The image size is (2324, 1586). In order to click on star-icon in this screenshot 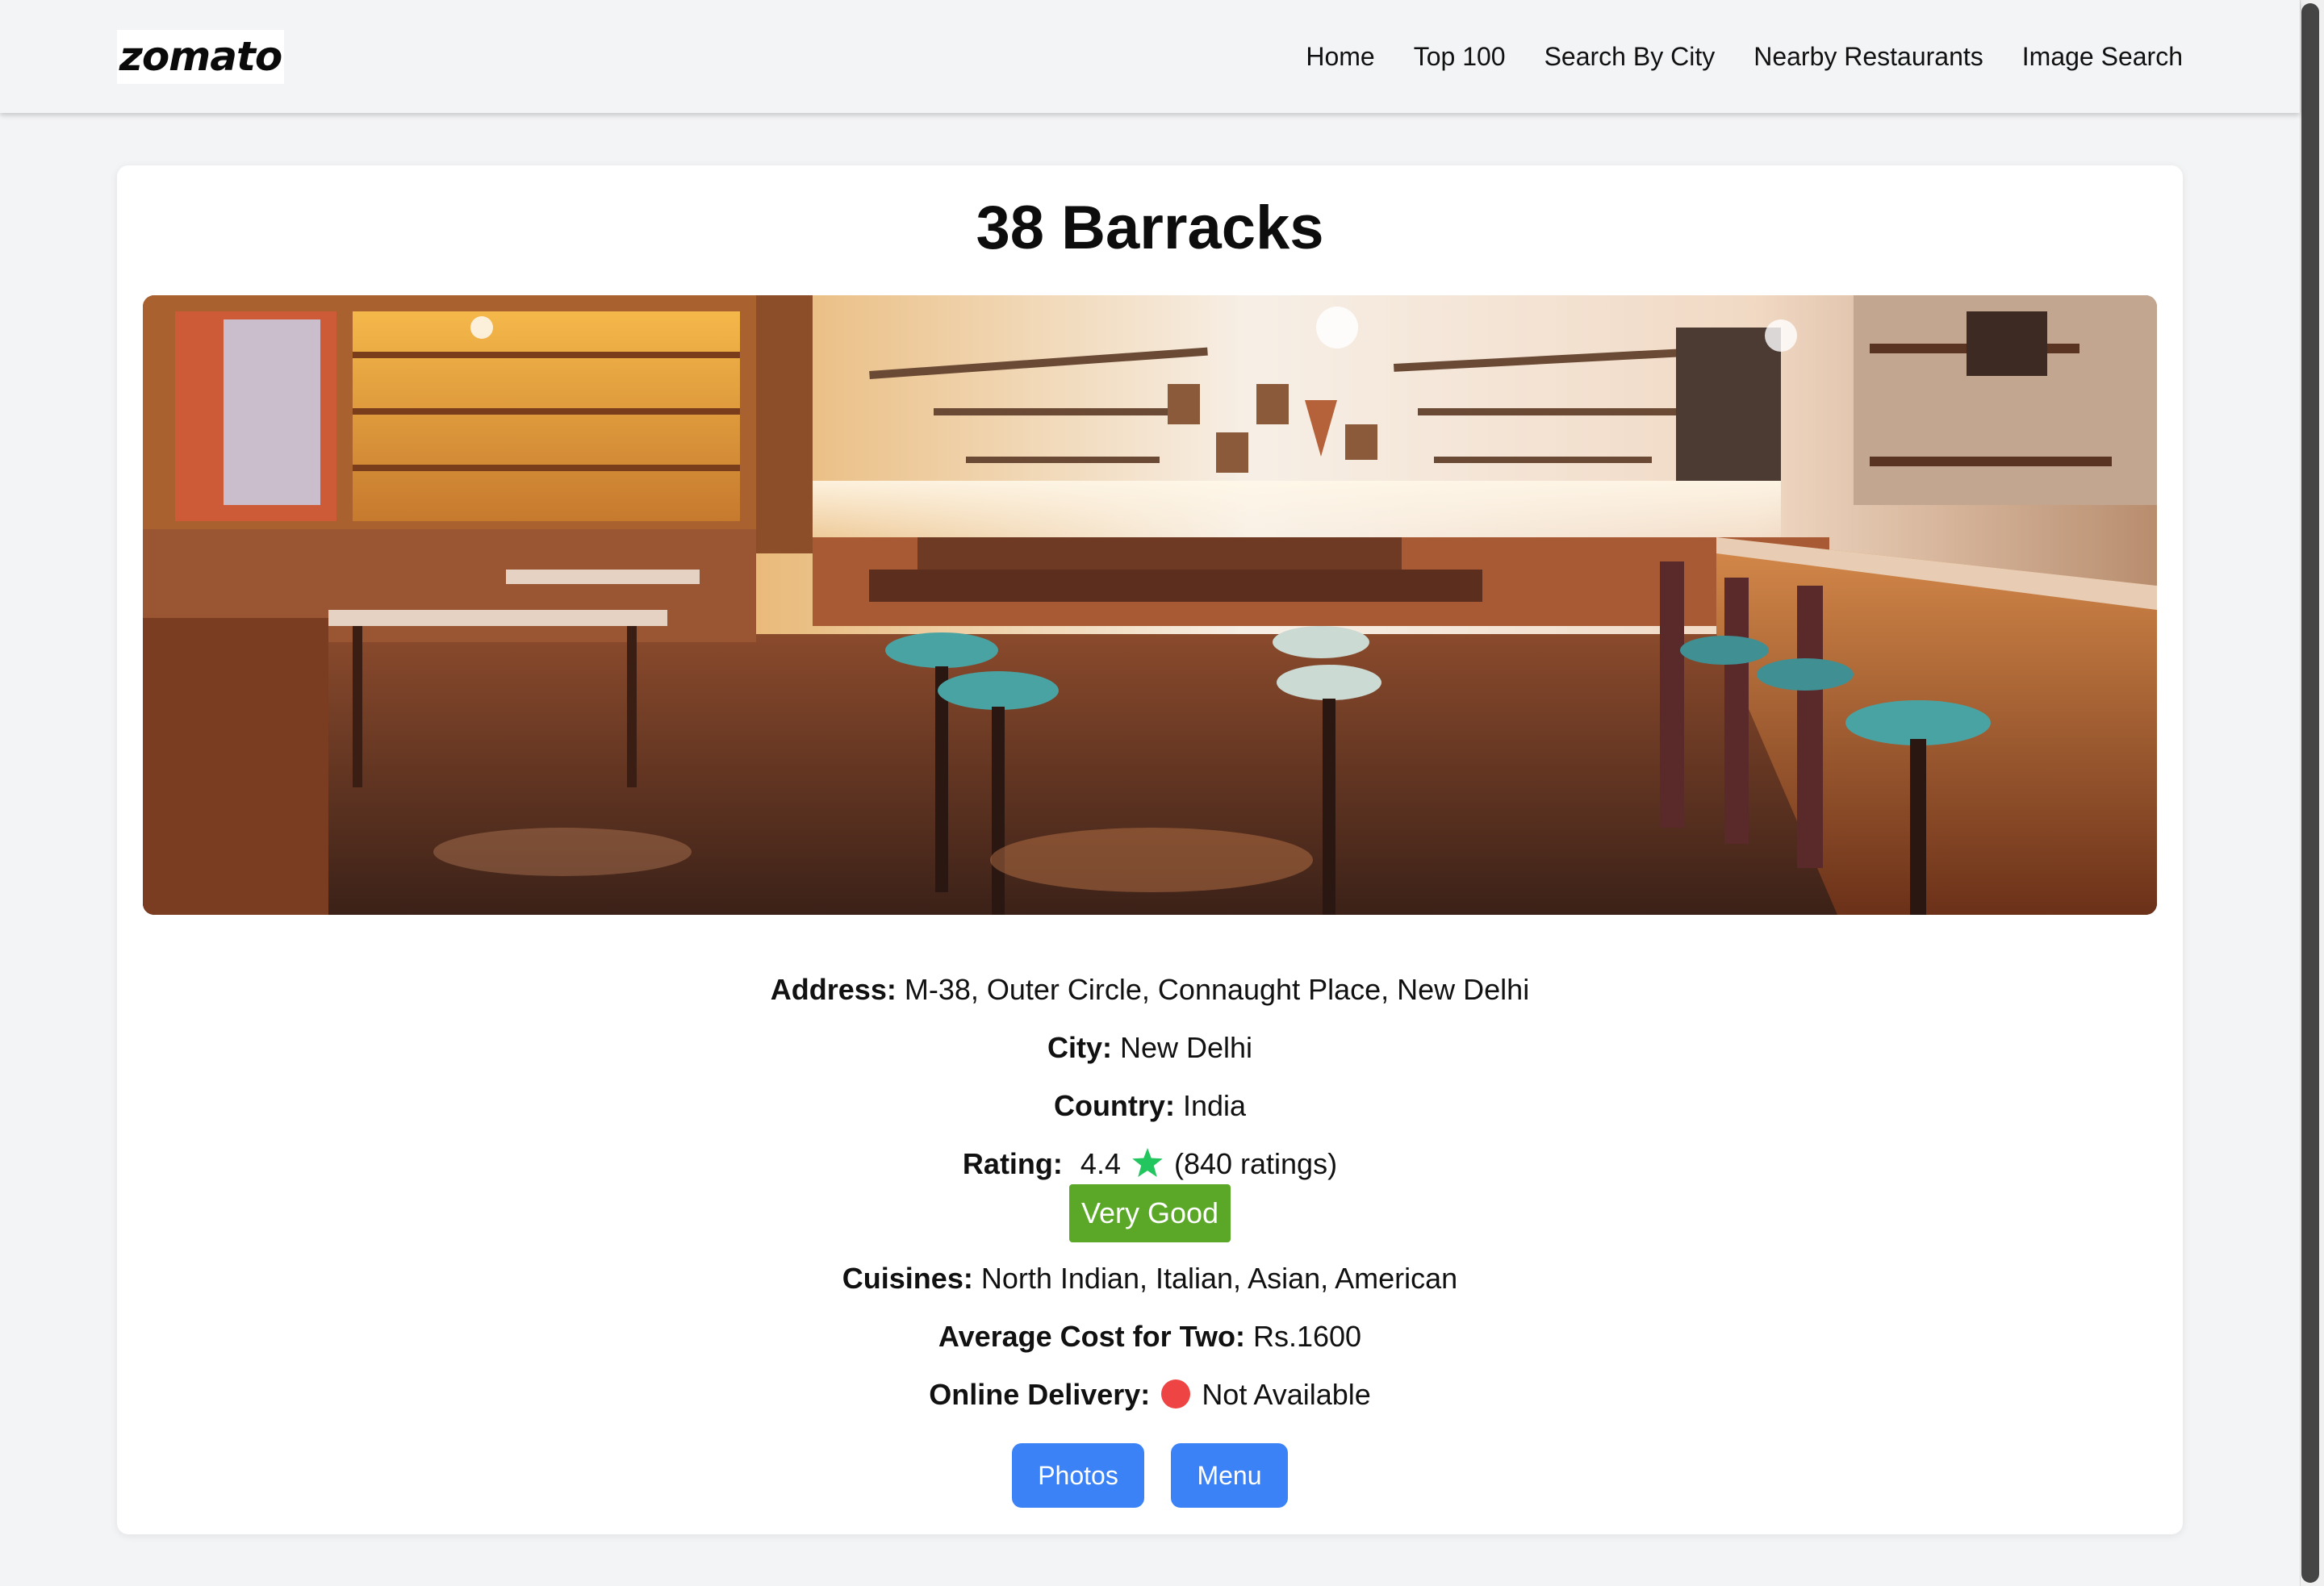, I will do `click(1147, 1166)`.